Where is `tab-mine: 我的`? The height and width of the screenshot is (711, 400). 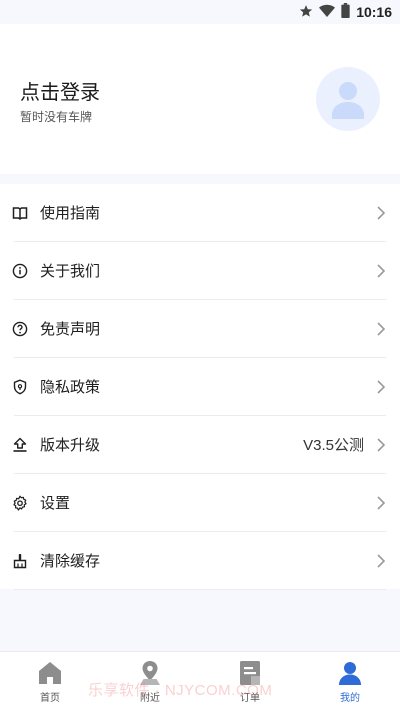 tab-mine: 我的 is located at coordinates (350, 681).